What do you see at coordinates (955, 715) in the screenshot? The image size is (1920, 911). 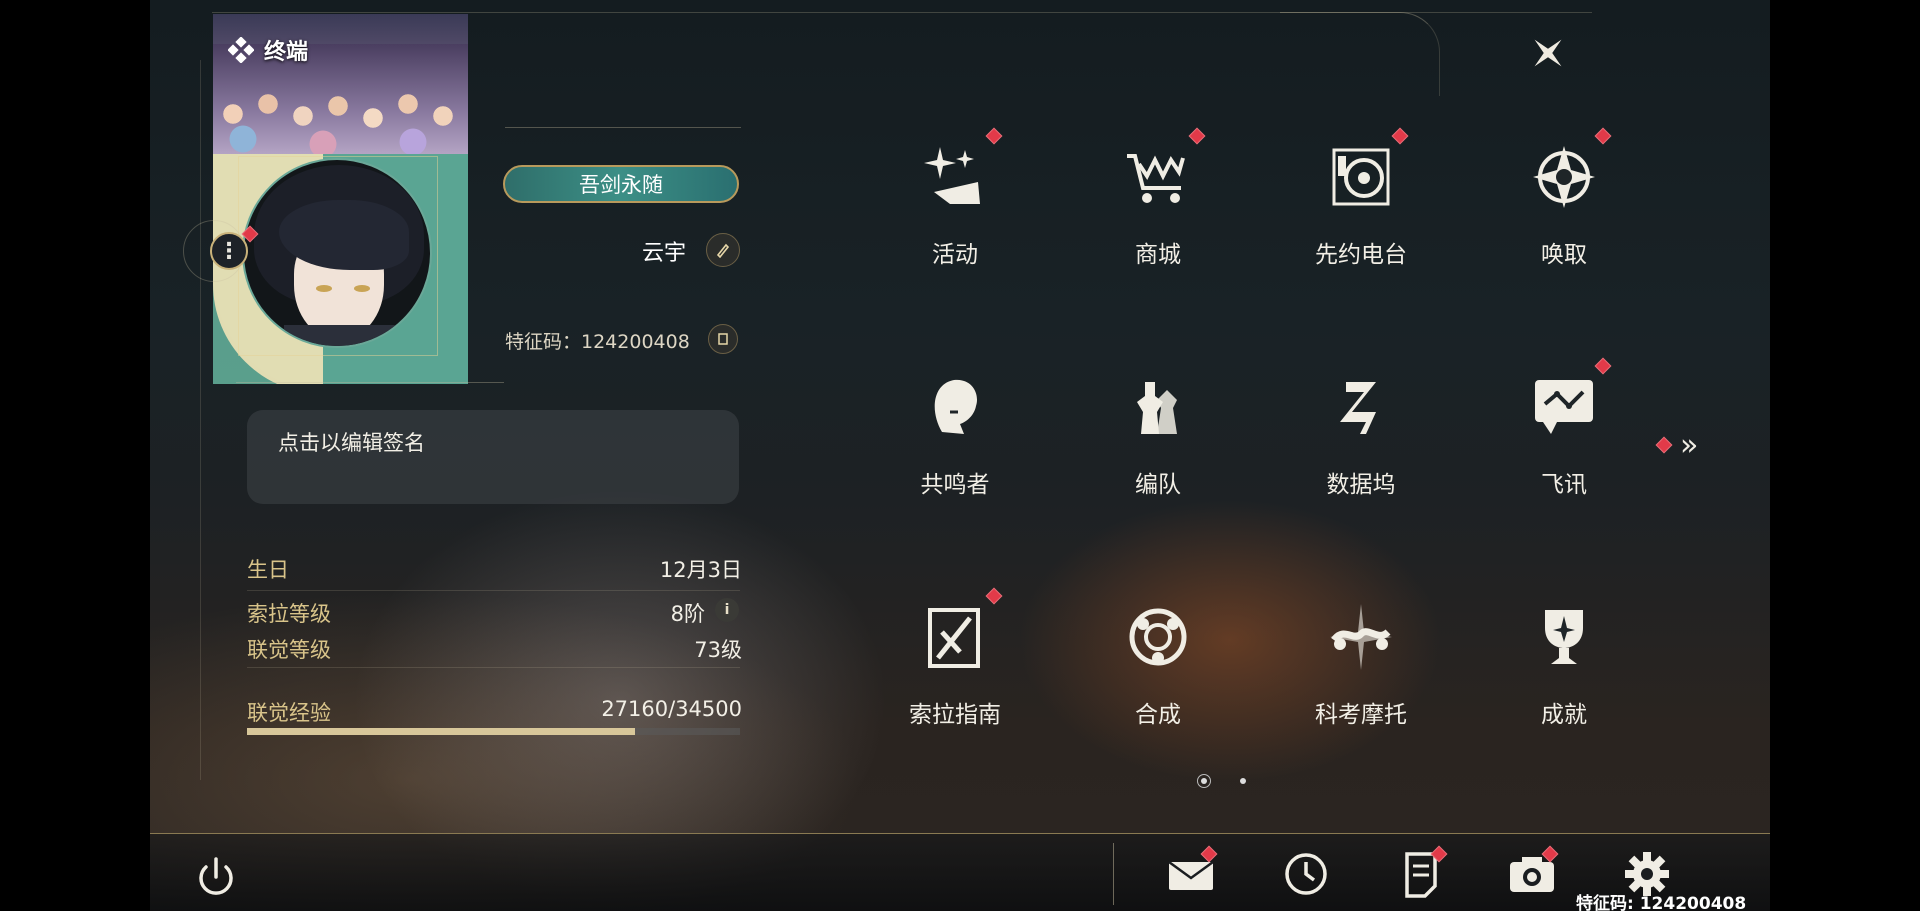 I see `menu-item-label: 索拉指南` at bounding box center [955, 715].